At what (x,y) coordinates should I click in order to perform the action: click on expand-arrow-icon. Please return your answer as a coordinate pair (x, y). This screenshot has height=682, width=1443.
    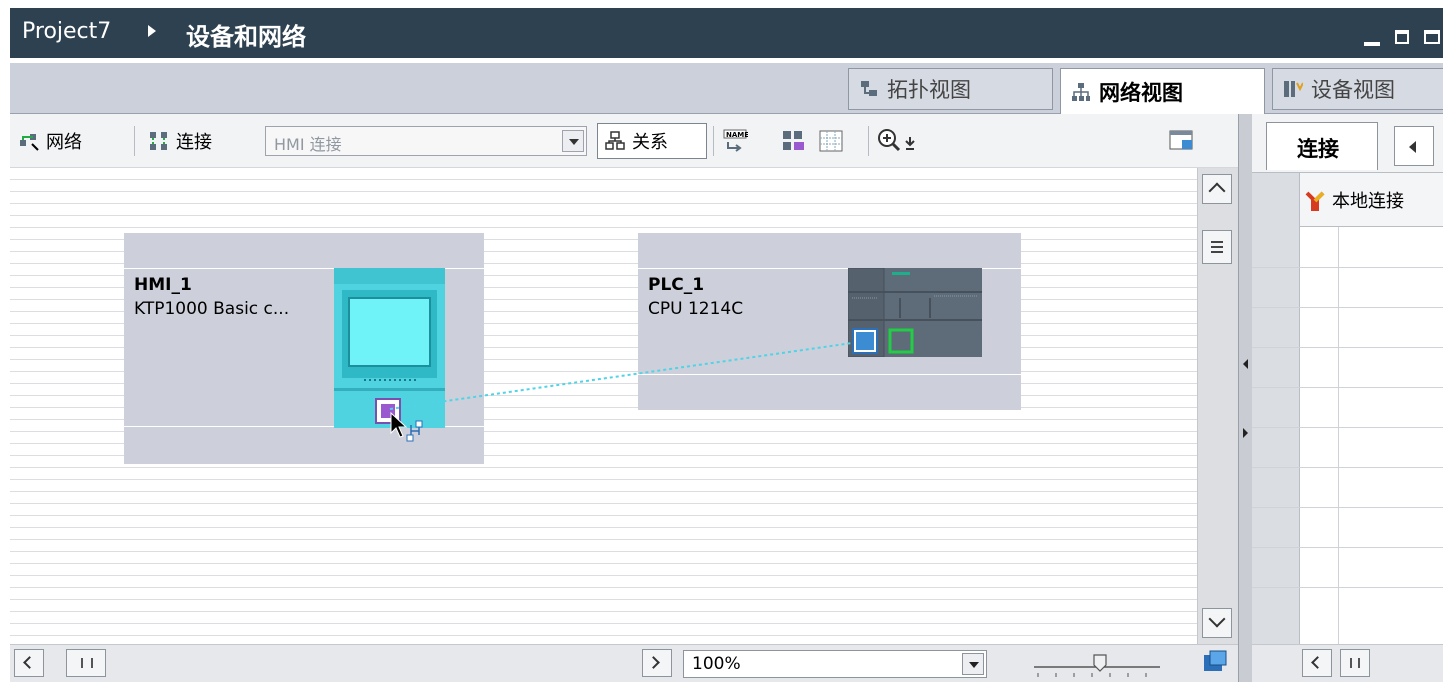
    Looking at the image, I should click on (1245, 433).